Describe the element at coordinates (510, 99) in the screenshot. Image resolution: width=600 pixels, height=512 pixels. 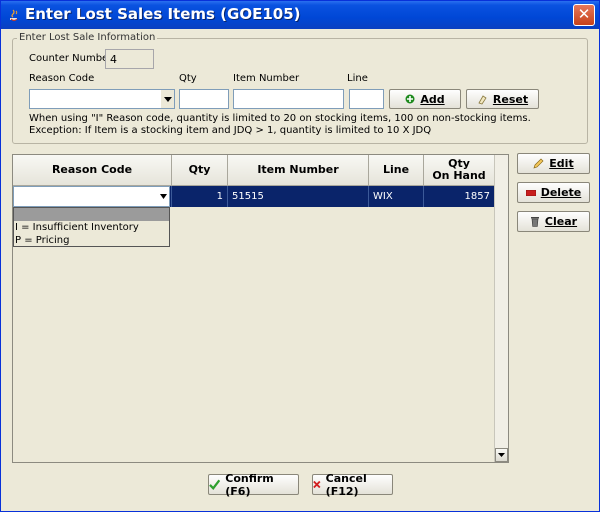
I see `reset-button-label: Reset` at that location.